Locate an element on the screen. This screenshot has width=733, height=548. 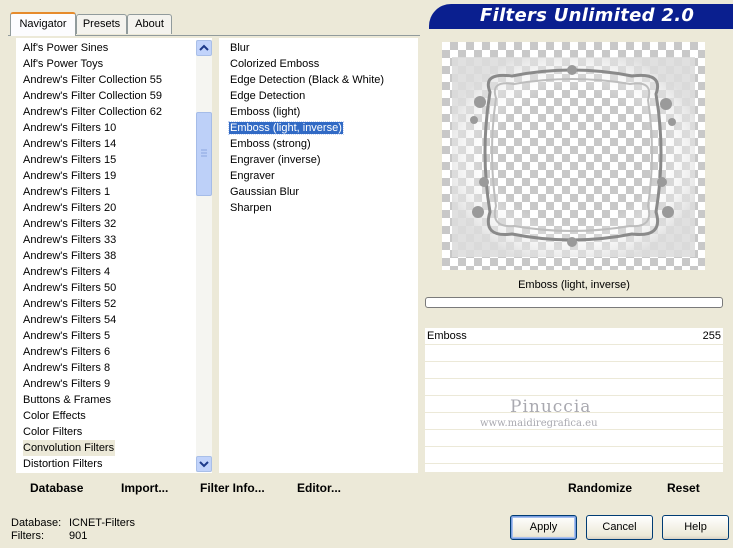
filter-label: Emboss (light) is located at coordinates (265, 112).